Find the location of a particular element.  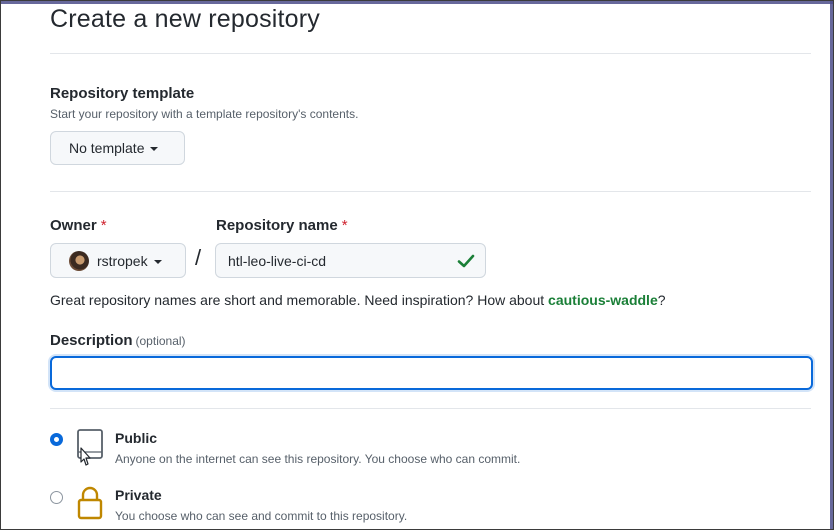

avatar is located at coordinates (79, 260).